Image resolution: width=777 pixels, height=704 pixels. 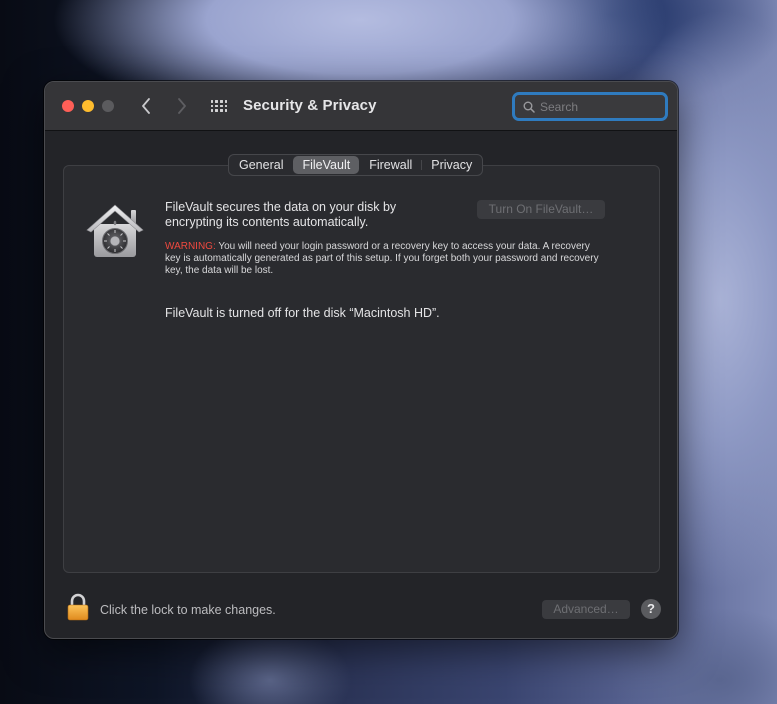 I want to click on chevron-left-icon, so click(x=146, y=106).